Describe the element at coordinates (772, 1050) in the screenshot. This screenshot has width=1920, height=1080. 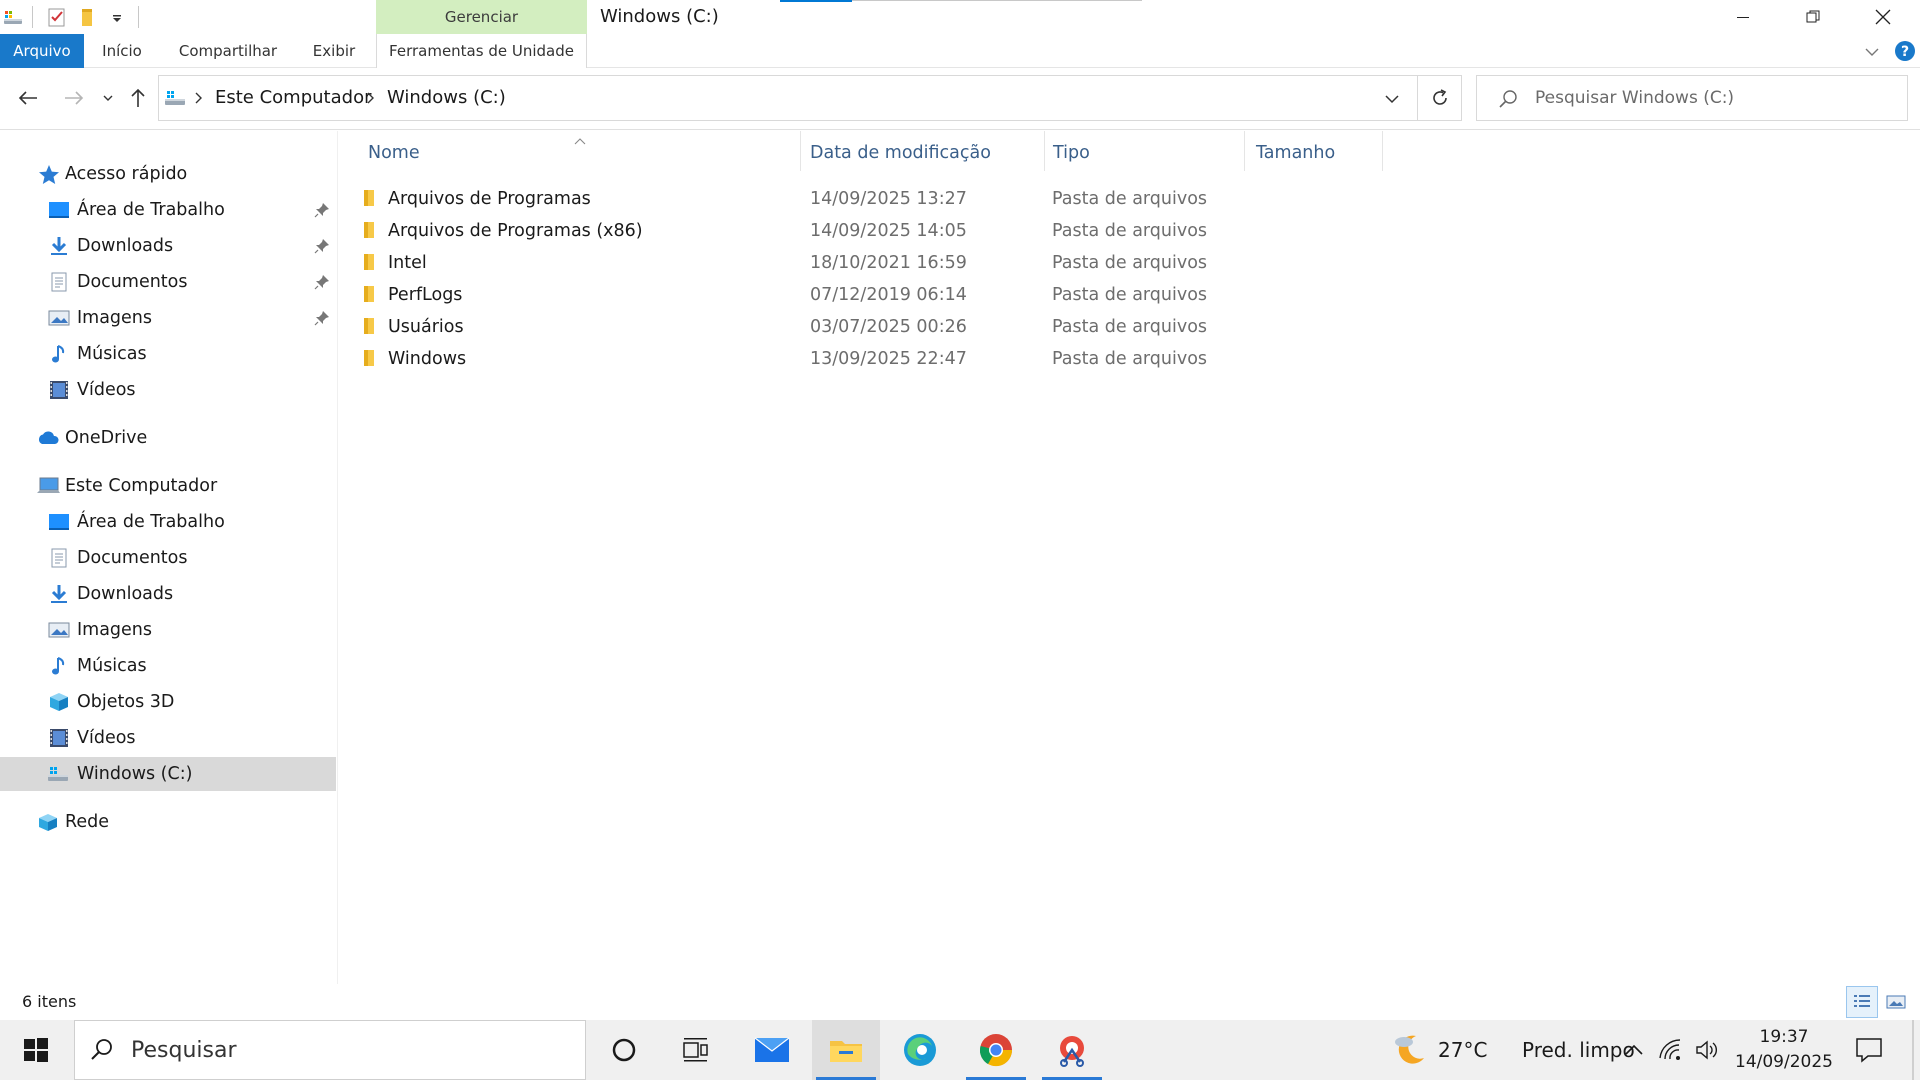
I see `mail-app-button` at that location.